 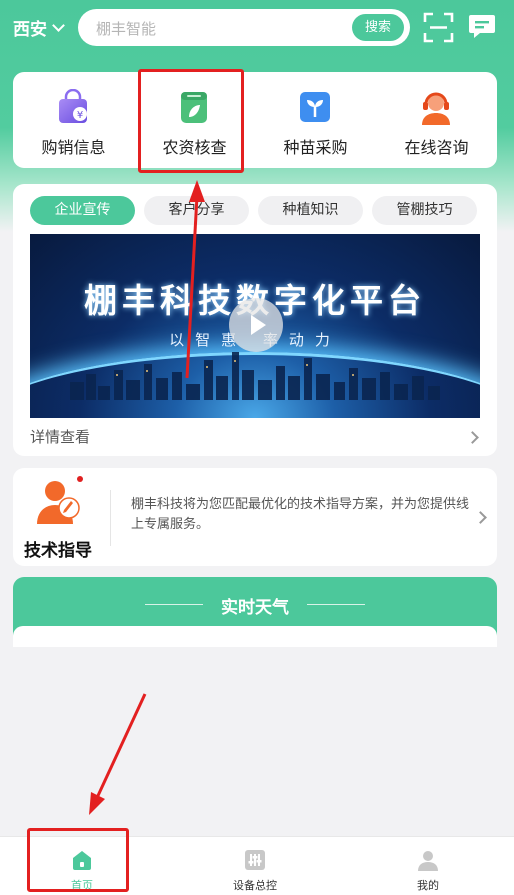 I want to click on quick-menu: ¥ 购销信息 农资核查 种苗采购 在线咨询, so click(x=255, y=120).